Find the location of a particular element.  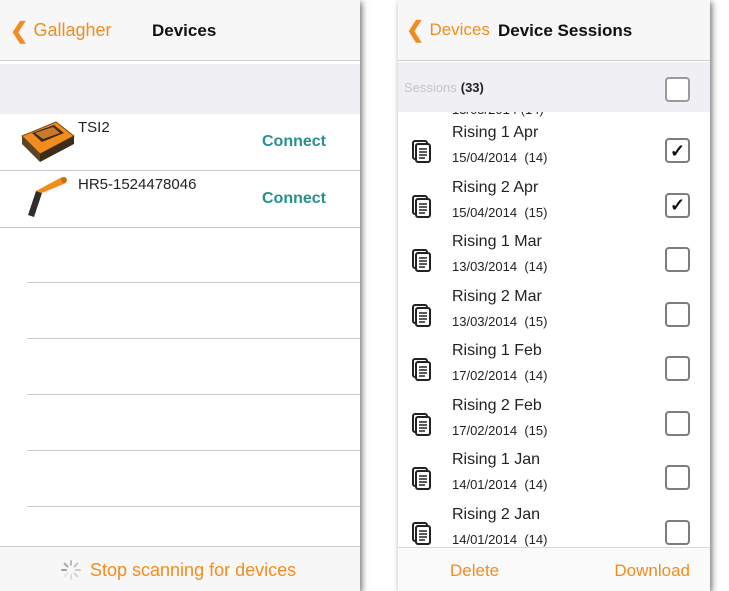

hr5-wand-icon is located at coordinates (47, 197).